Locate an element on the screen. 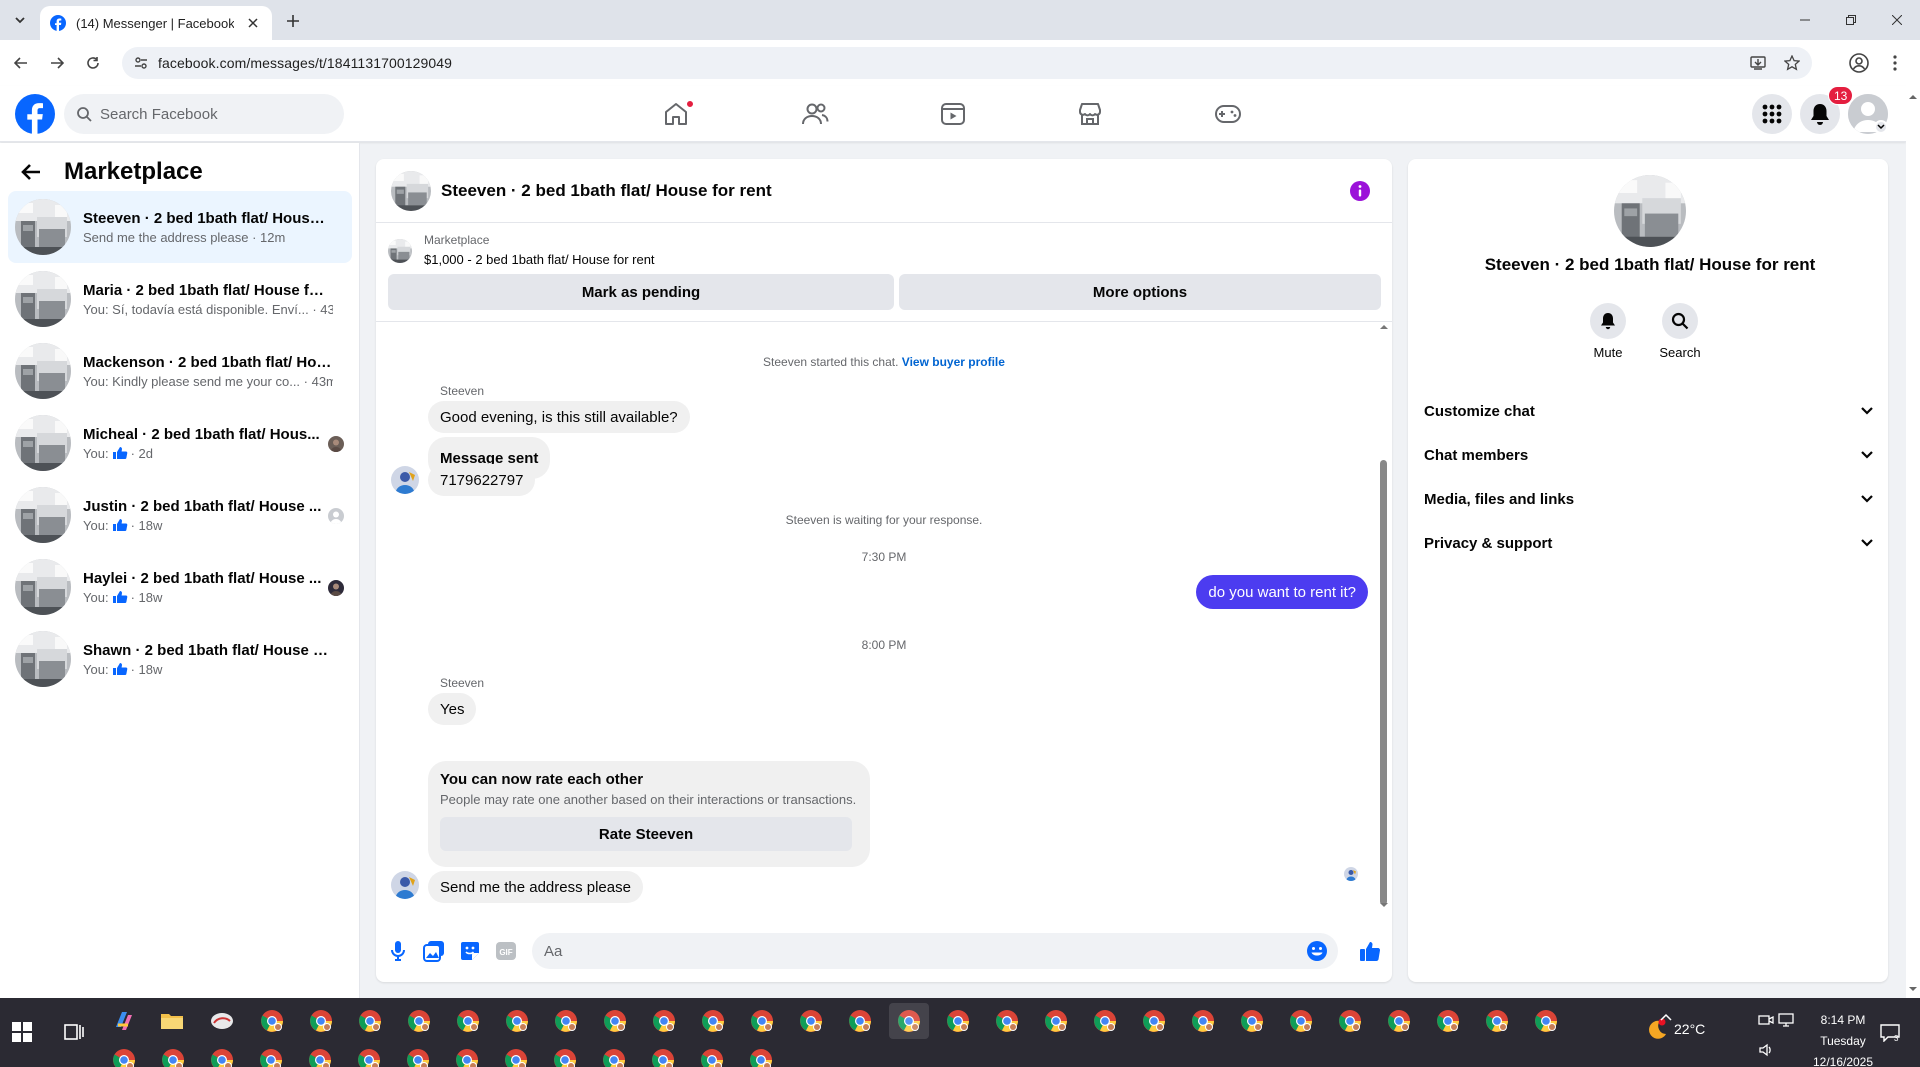 This screenshot has height=1067, width=1920. sticker-icon is located at coordinates (470, 951).